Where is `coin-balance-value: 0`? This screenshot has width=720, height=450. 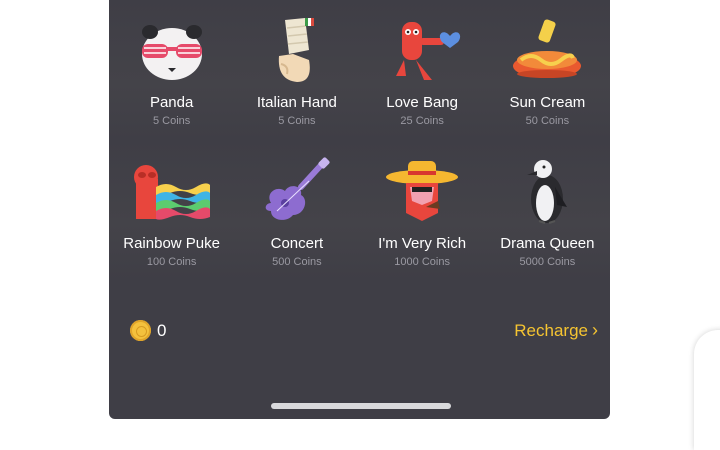
coin-balance-value: 0 is located at coordinates (162, 330).